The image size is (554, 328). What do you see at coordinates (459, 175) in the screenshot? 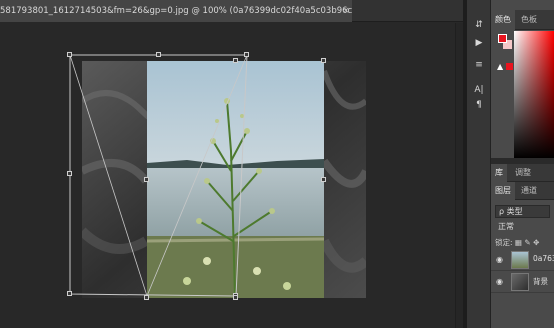
I see `vertical-scrollbar` at bounding box center [459, 175].